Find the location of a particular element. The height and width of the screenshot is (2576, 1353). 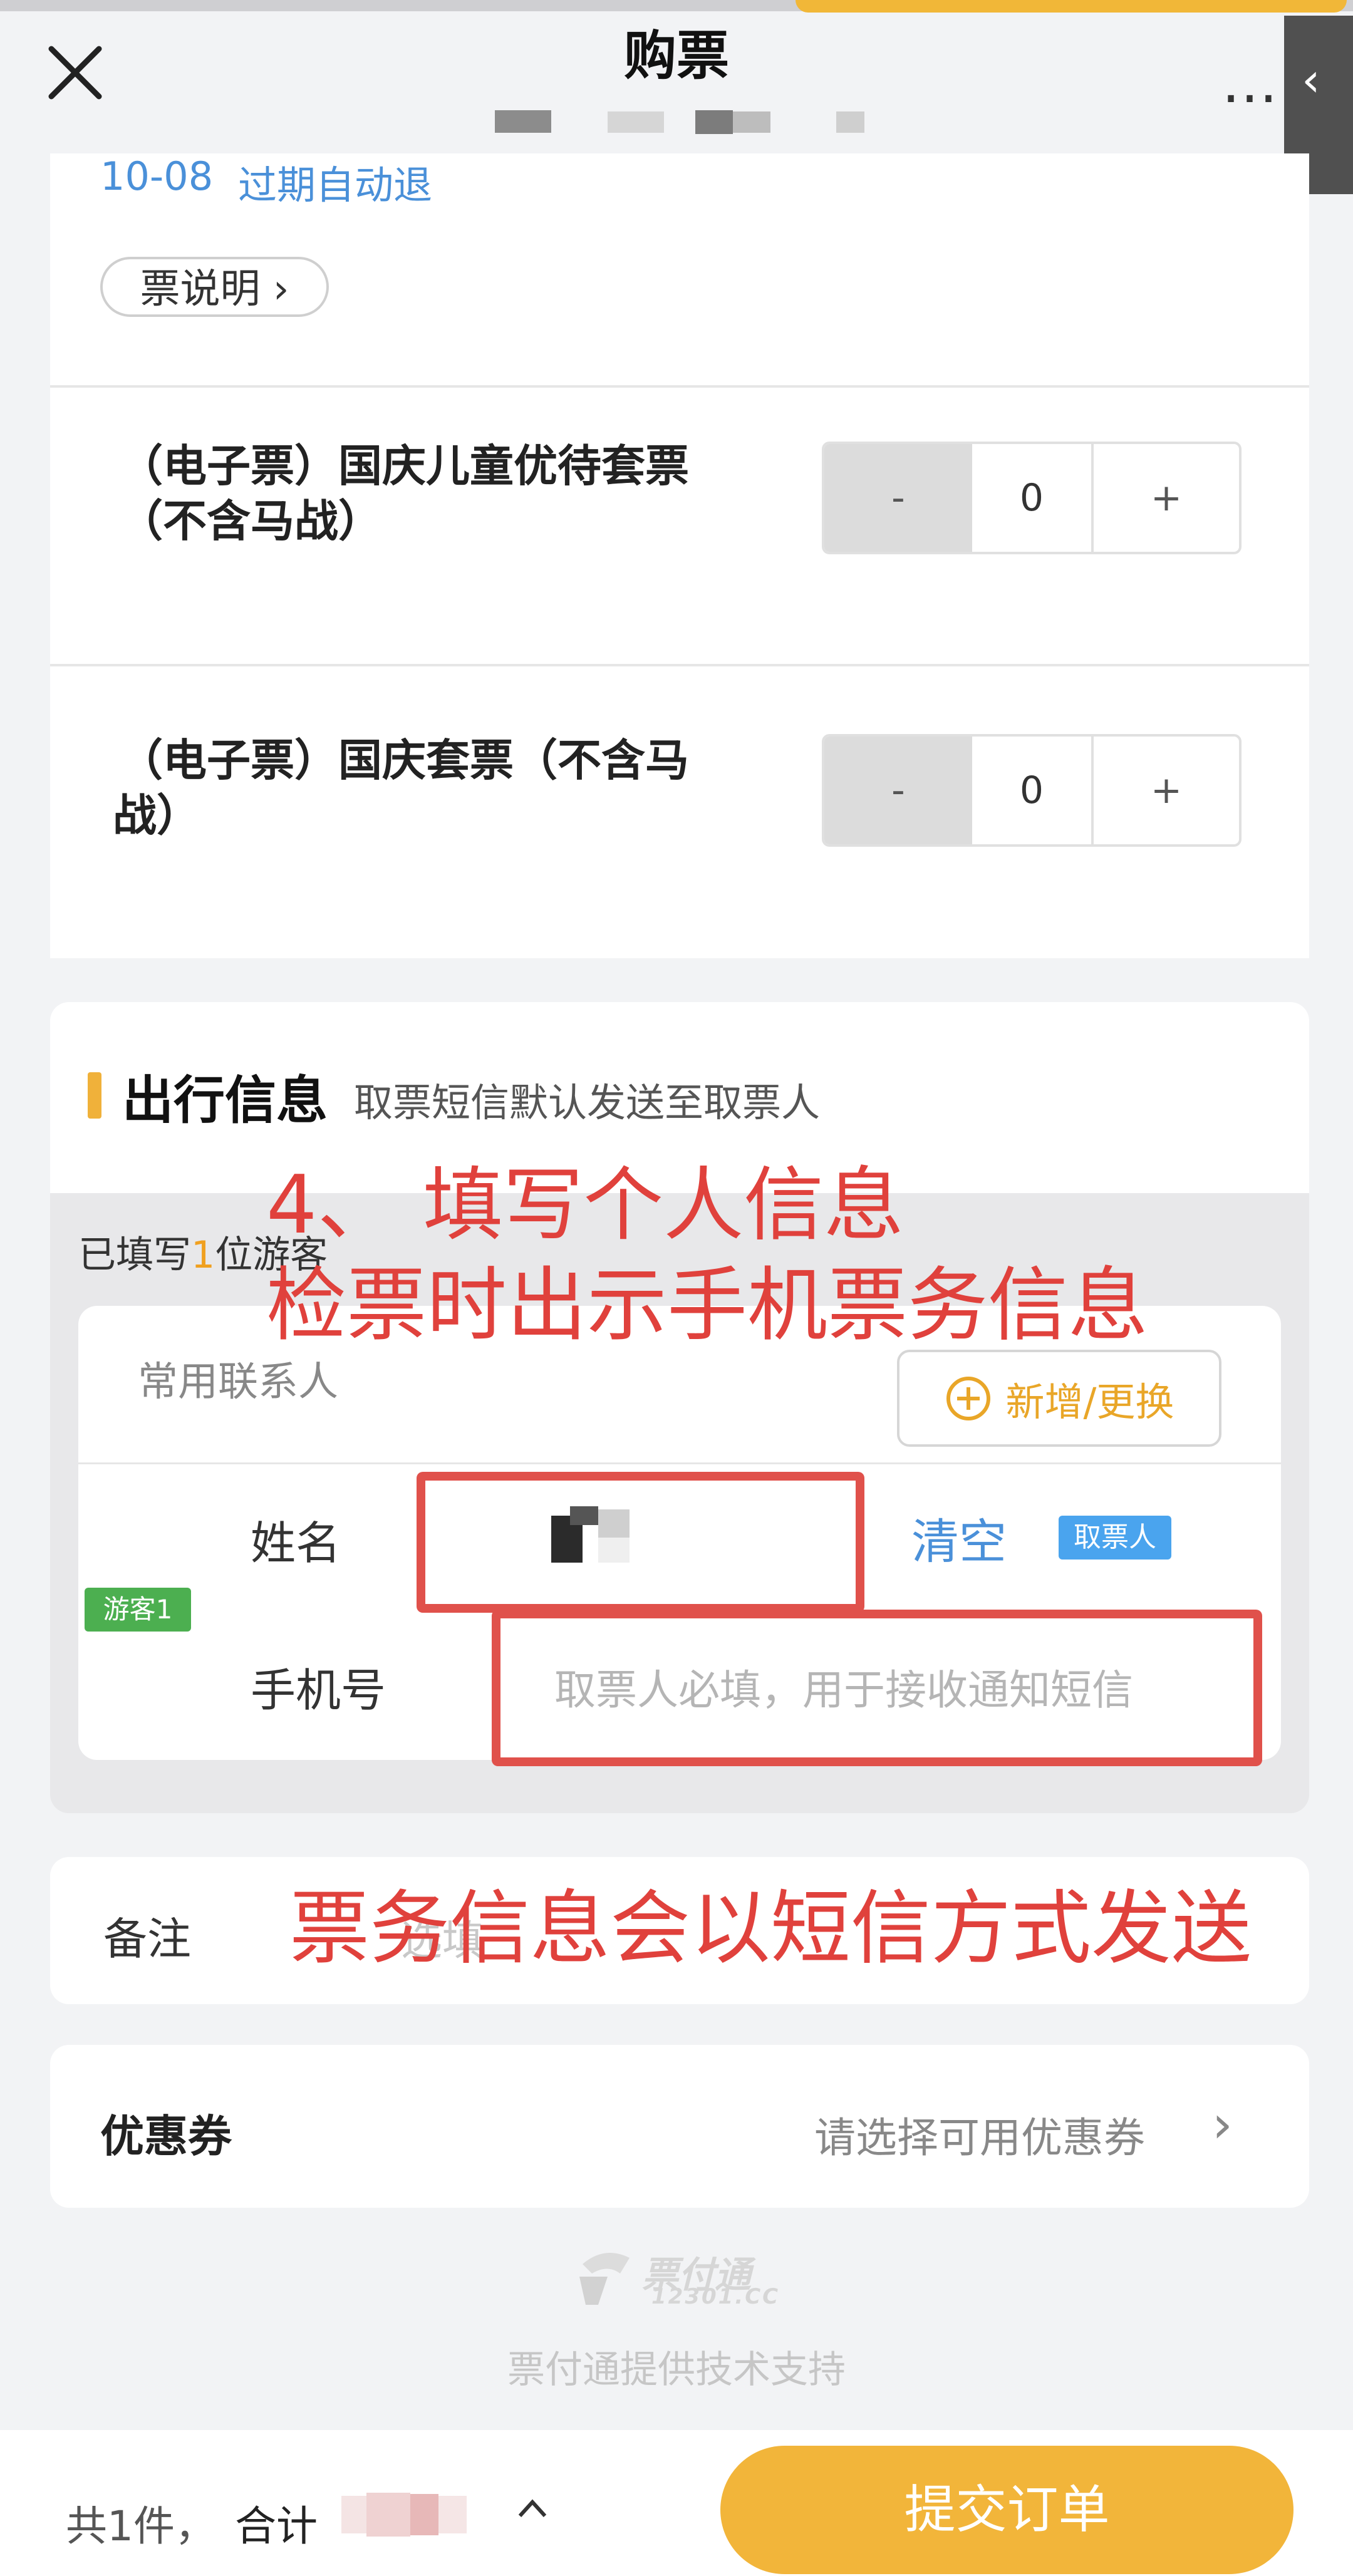

highlight-name-box is located at coordinates (640, 1542).